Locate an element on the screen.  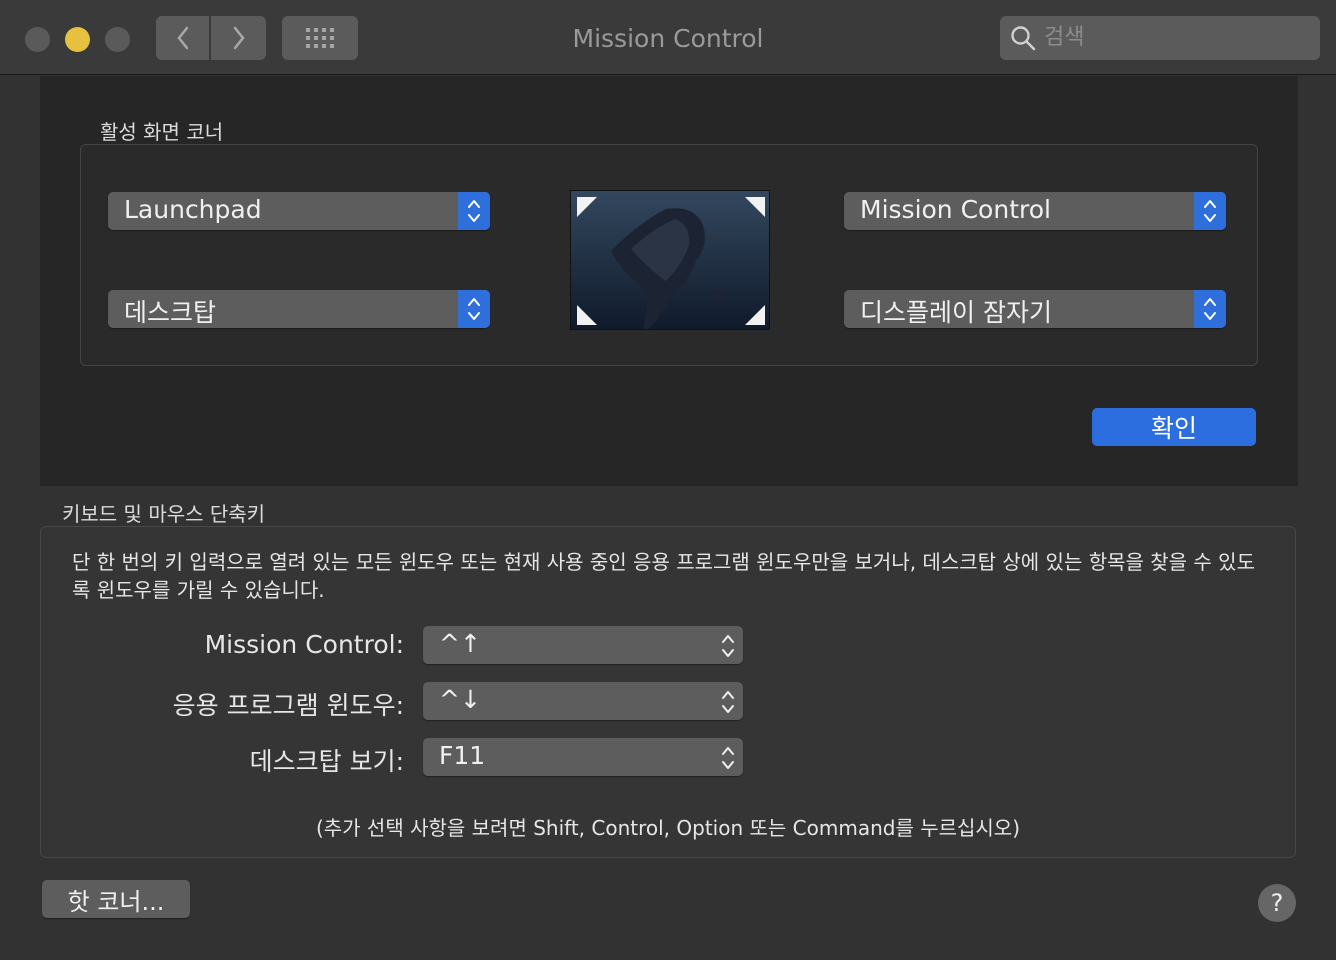
app-windows-shortcut-value: ^↓ is located at coordinates (460, 699).